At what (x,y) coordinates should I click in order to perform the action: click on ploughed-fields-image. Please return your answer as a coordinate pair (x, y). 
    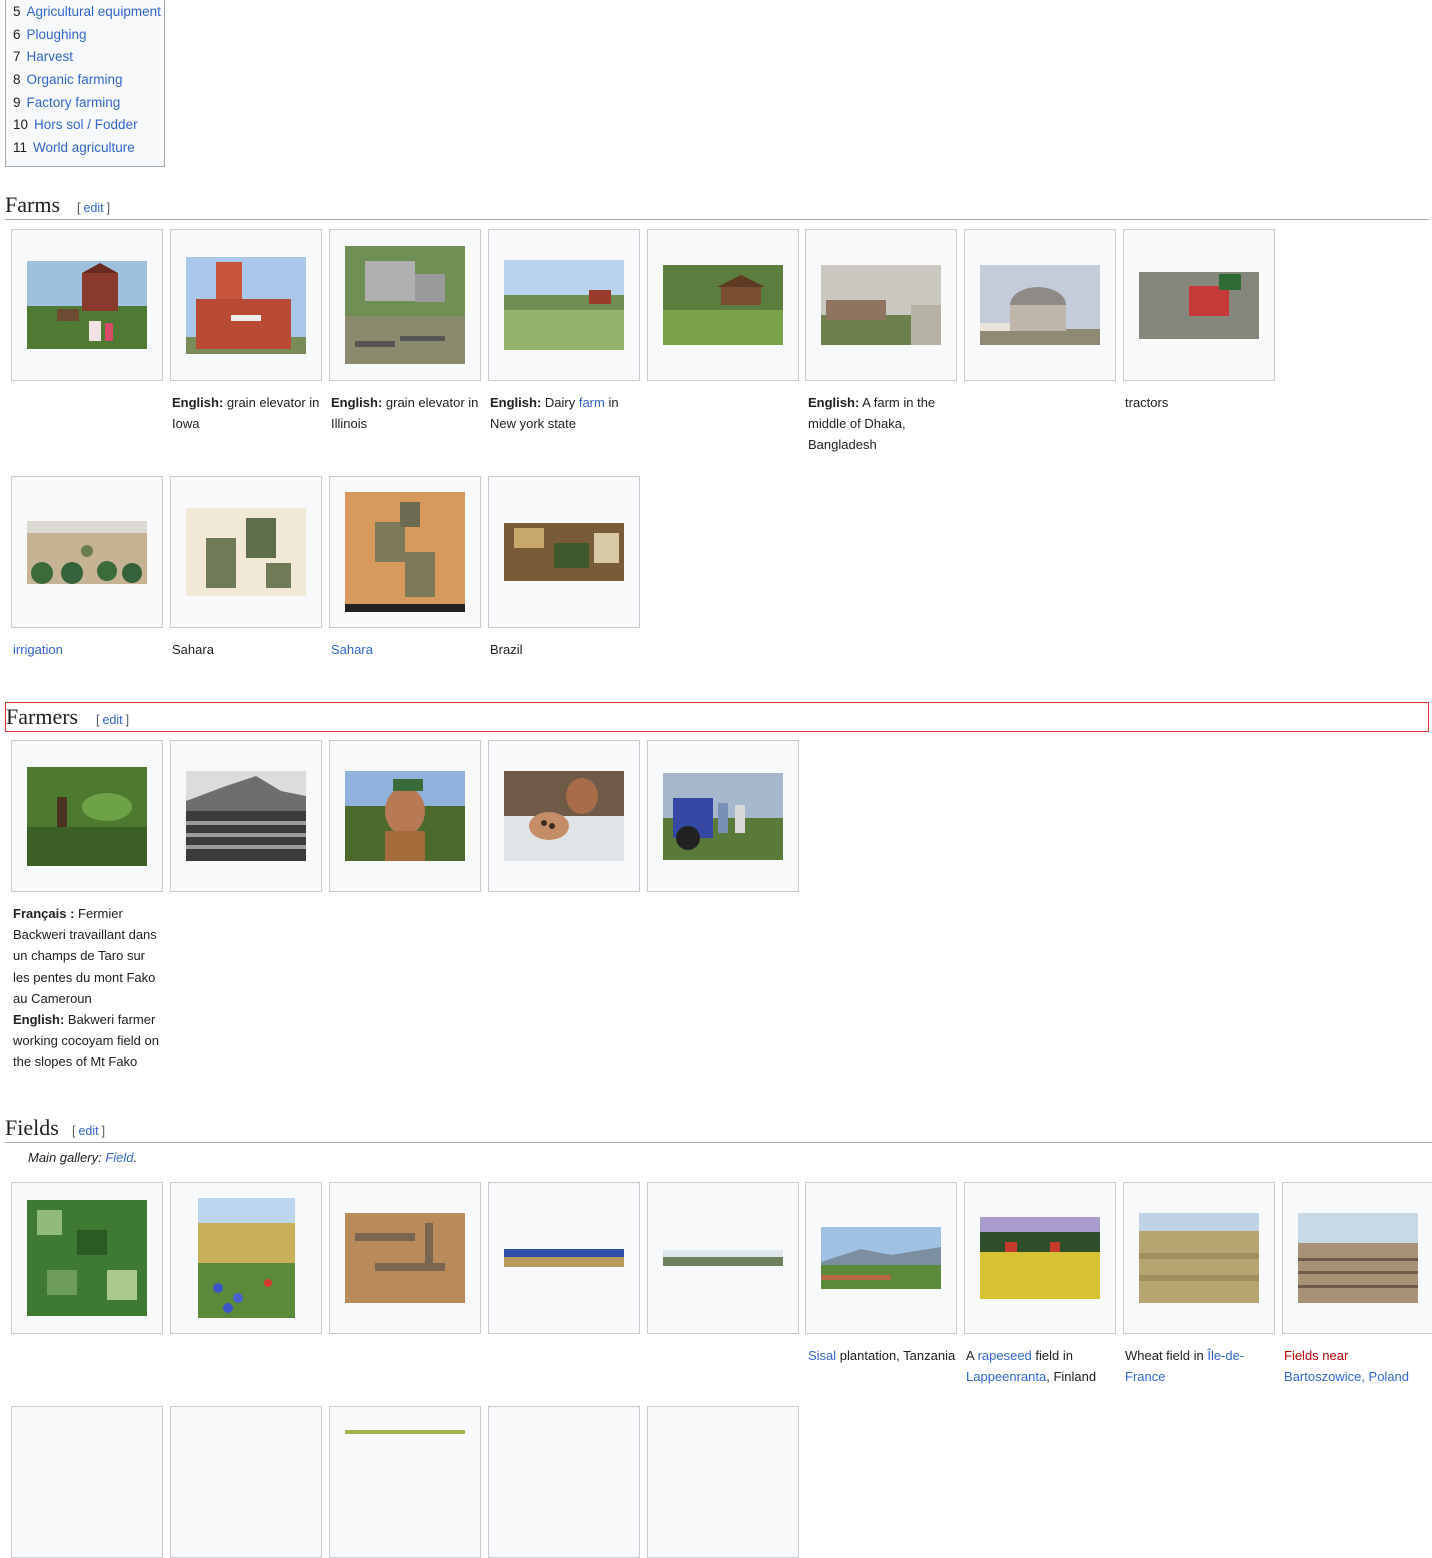
    Looking at the image, I should click on (1358, 1258).